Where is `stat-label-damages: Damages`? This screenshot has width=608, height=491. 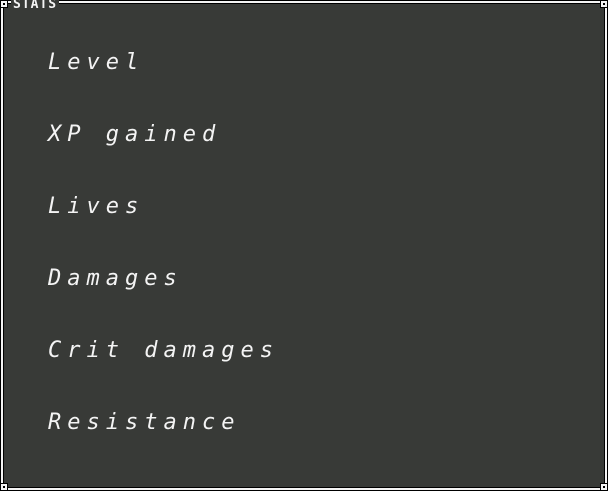
stat-label-damages: Damages is located at coordinates (115, 278).